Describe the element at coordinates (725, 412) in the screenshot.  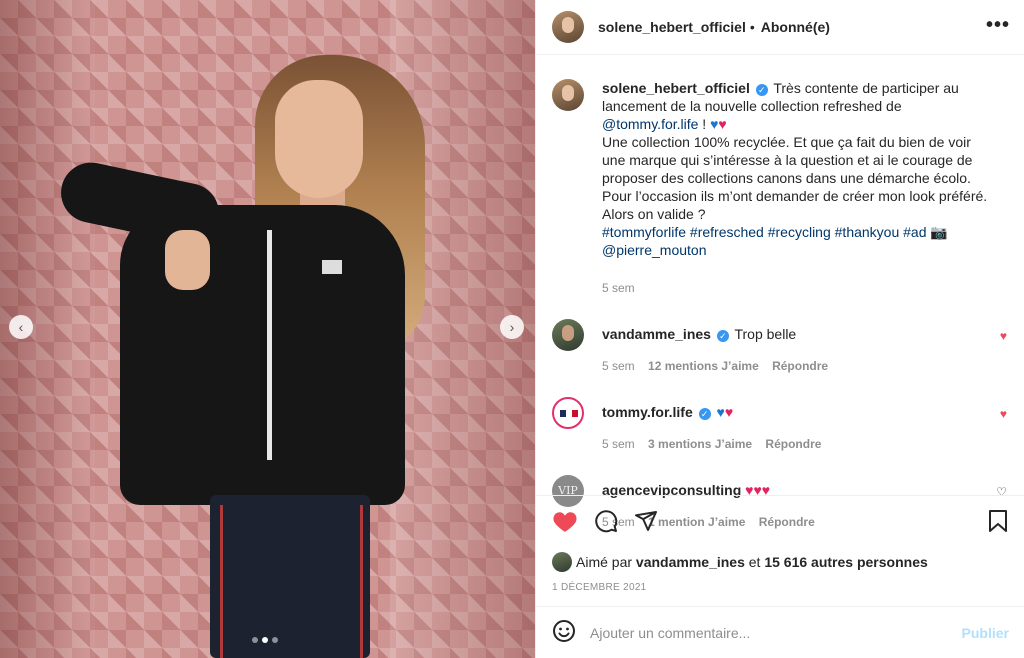
I see `comment-heart-emojis: ♥♥` at that location.